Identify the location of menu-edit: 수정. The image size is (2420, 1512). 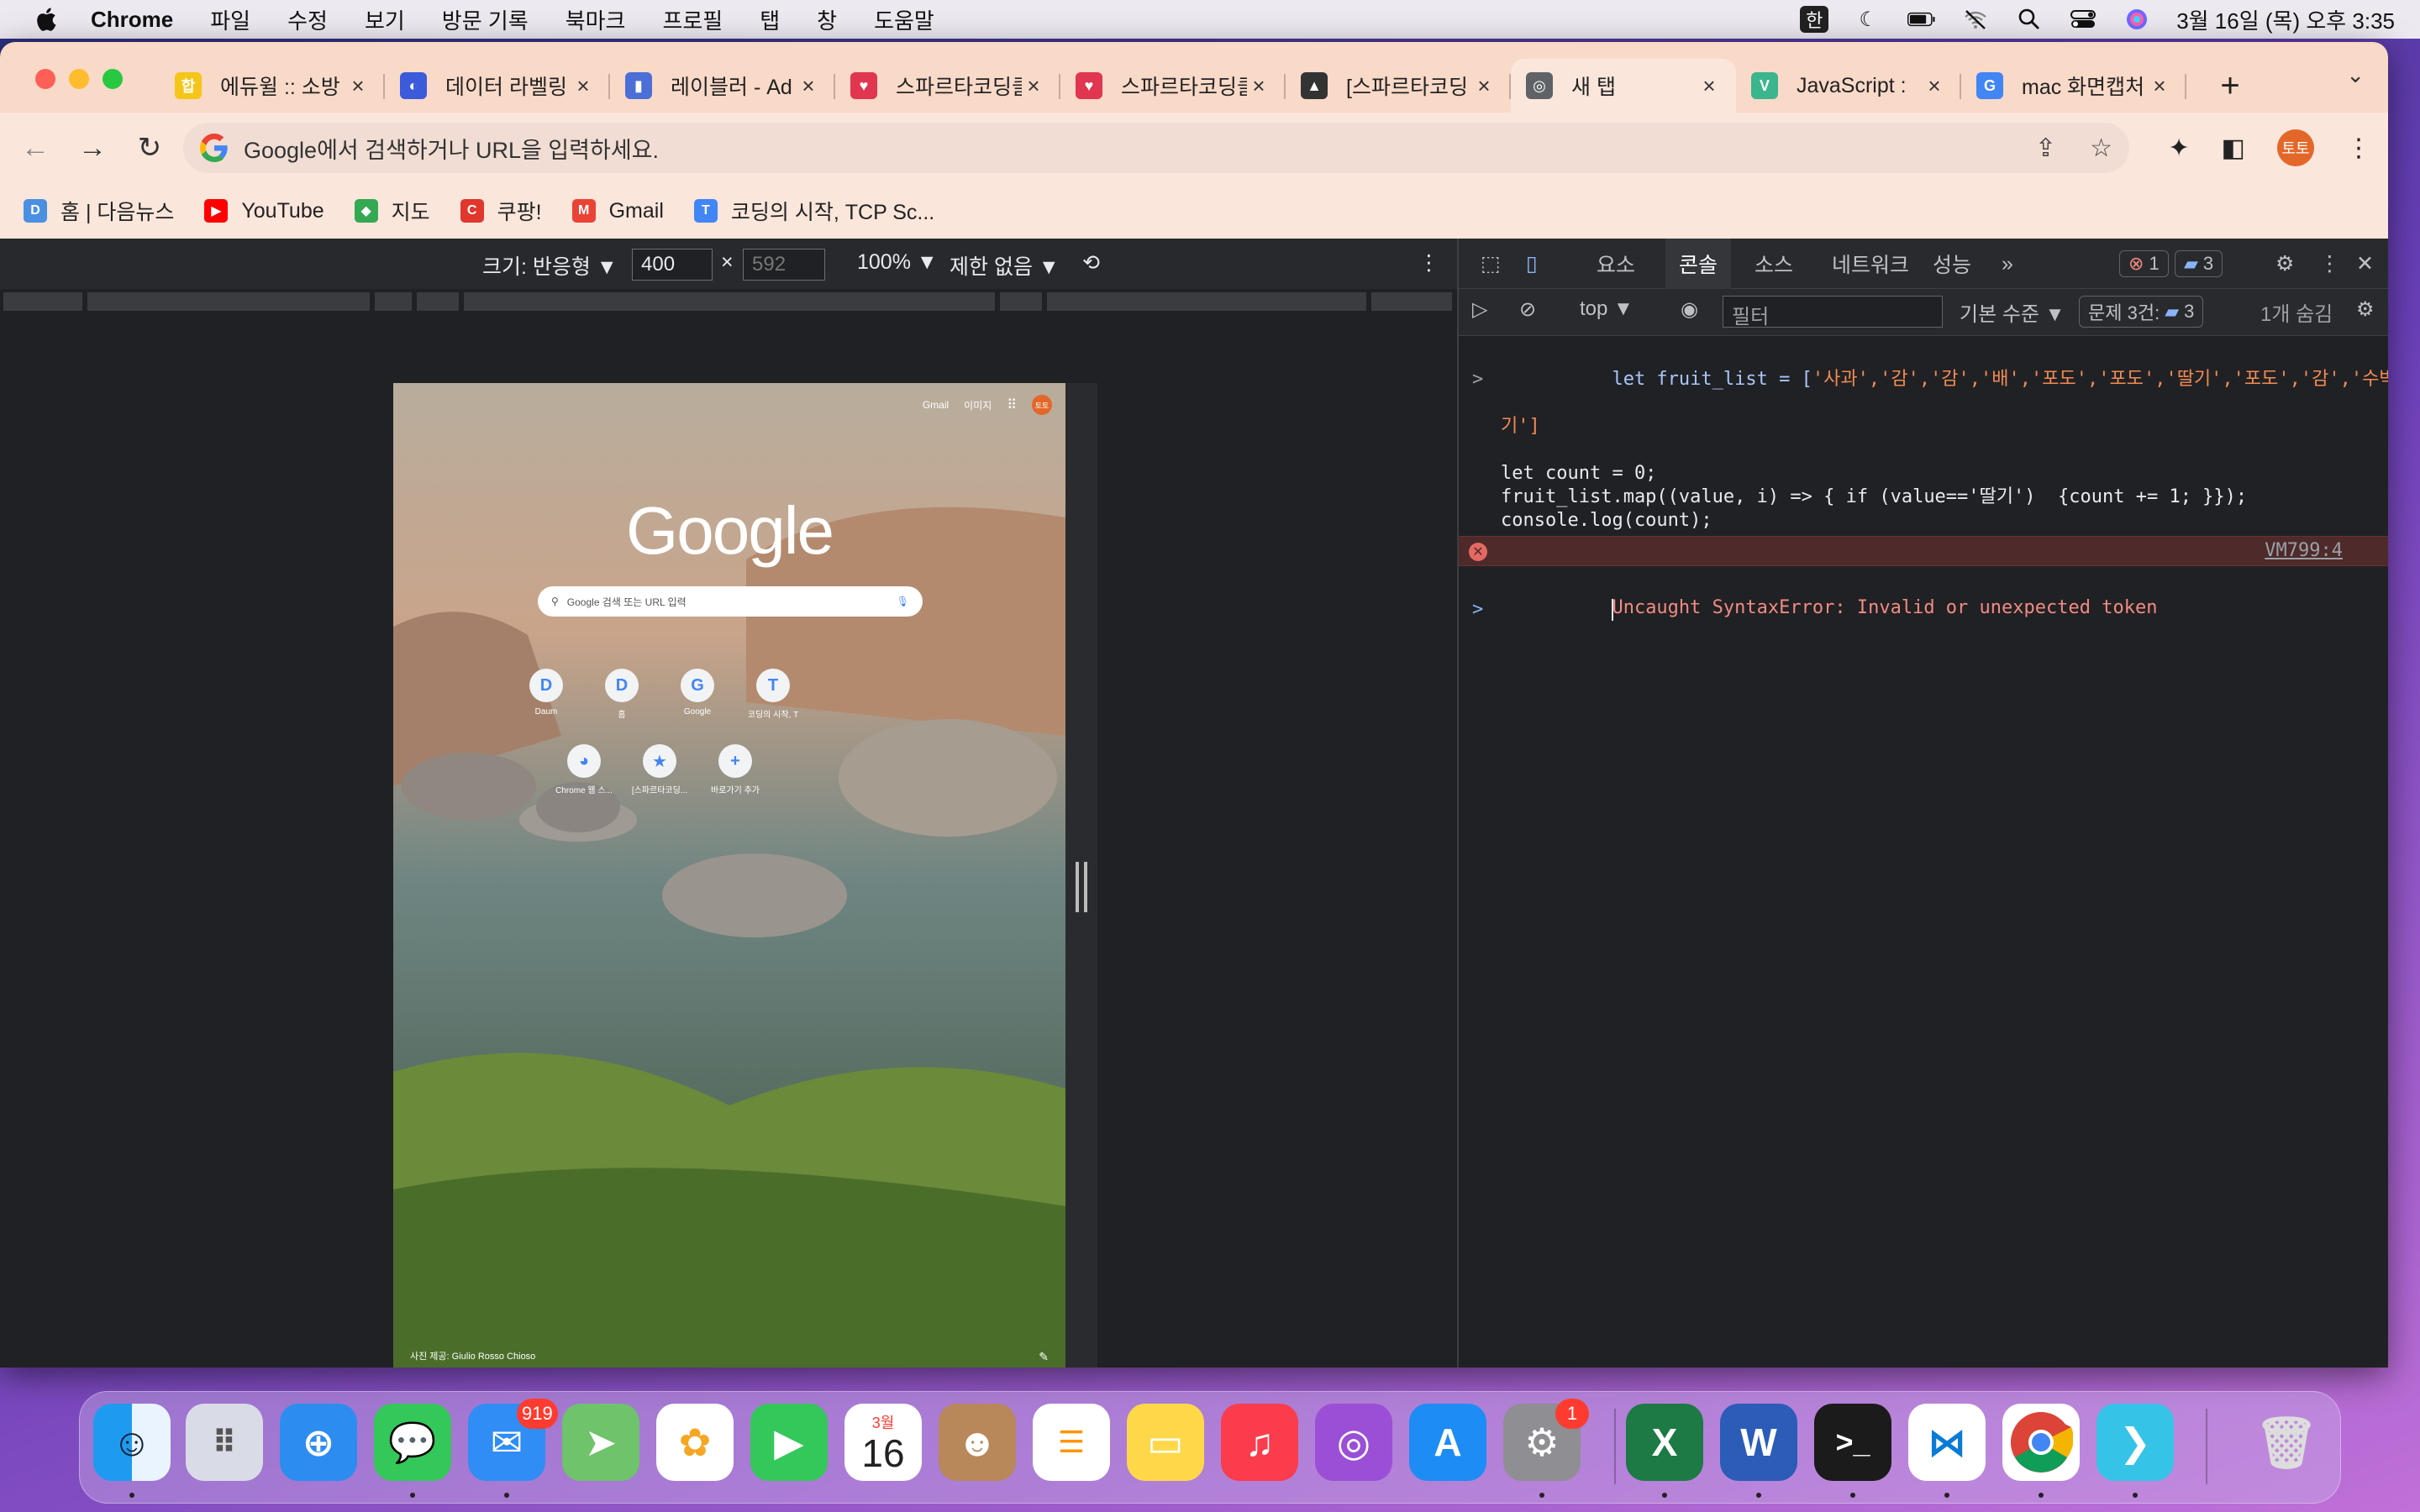
(307, 19).